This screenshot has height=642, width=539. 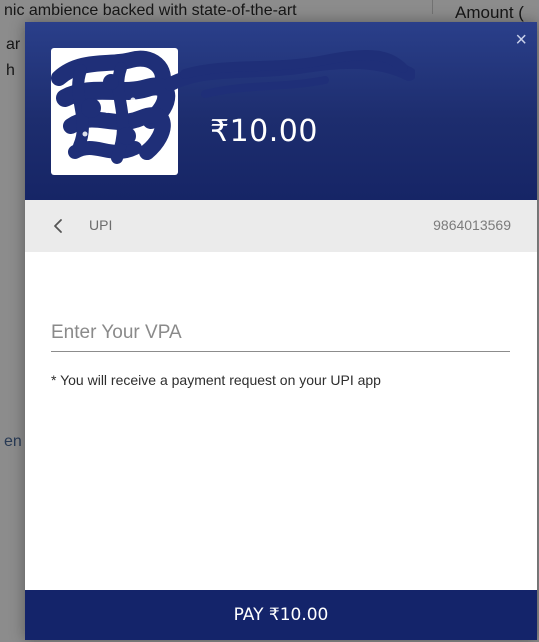 I want to click on payment-method-label: UPI, so click(x=101, y=225).